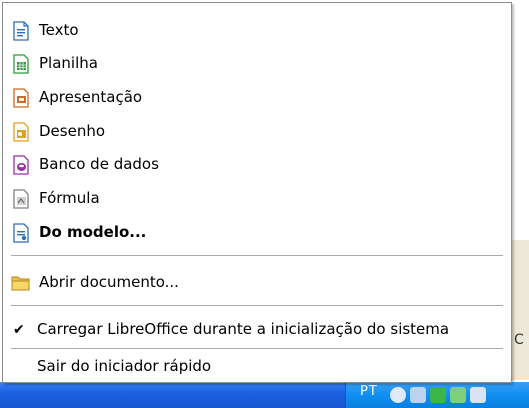 The image size is (529, 408). What do you see at coordinates (91, 97) in the screenshot?
I see `menu-item-label: Apresentação` at bounding box center [91, 97].